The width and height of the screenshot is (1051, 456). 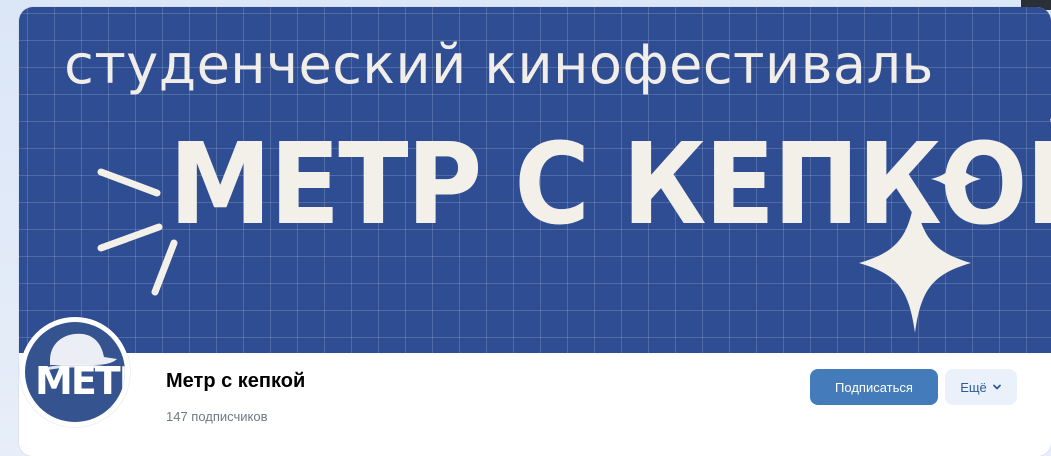 I want to click on subscribe-button: Подписаться, so click(x=874, y=387).